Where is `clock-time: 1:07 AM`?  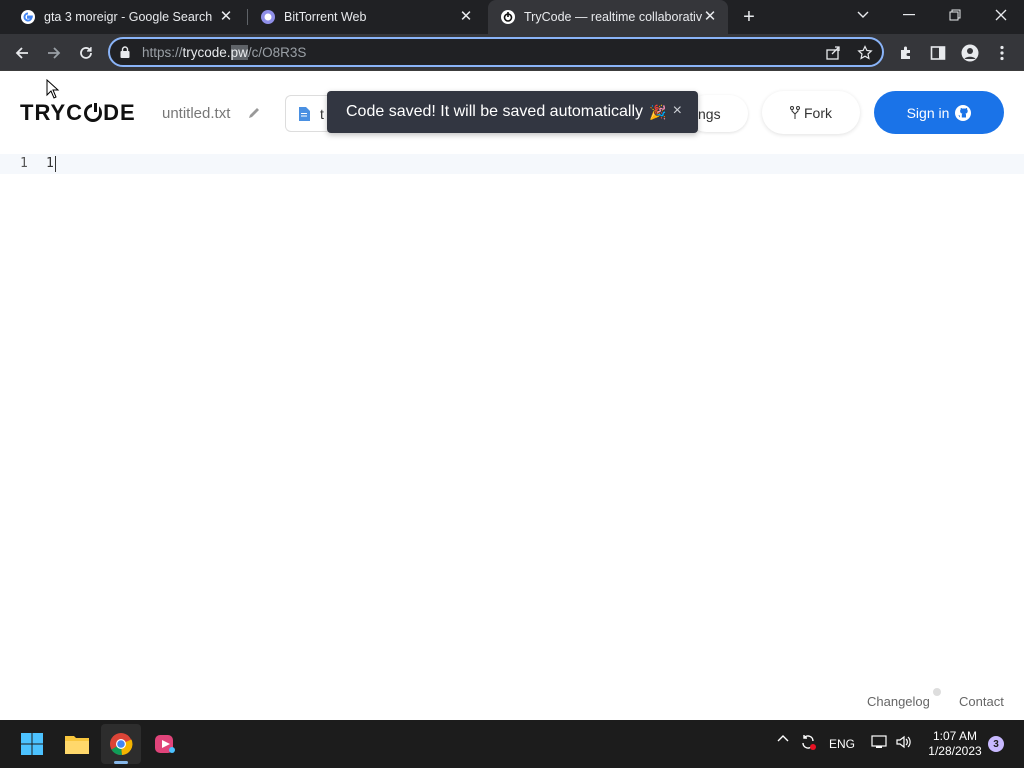 clock-time: 1:07 AM is located at coordinates (955, 736).